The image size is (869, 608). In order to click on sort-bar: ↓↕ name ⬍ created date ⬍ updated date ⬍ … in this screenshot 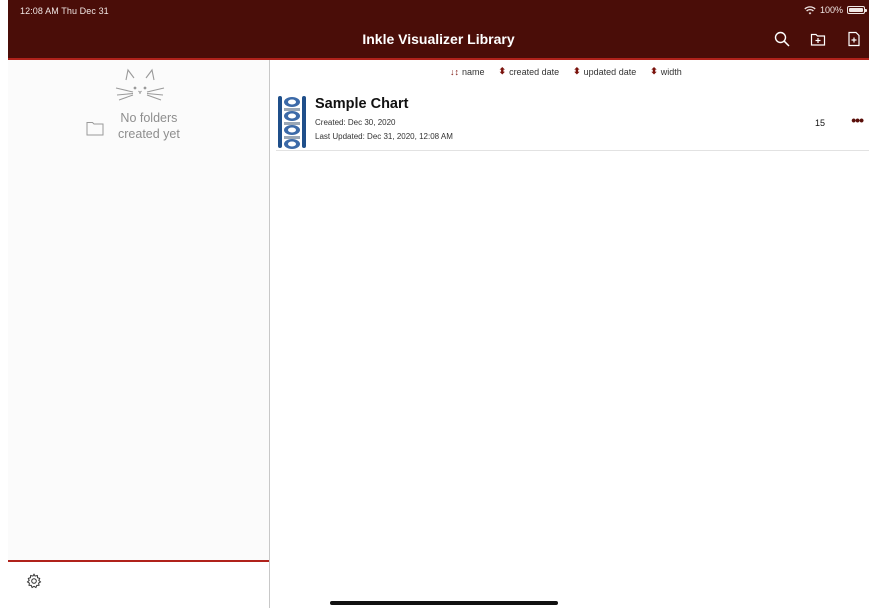, I will do `click(566, 71)`.